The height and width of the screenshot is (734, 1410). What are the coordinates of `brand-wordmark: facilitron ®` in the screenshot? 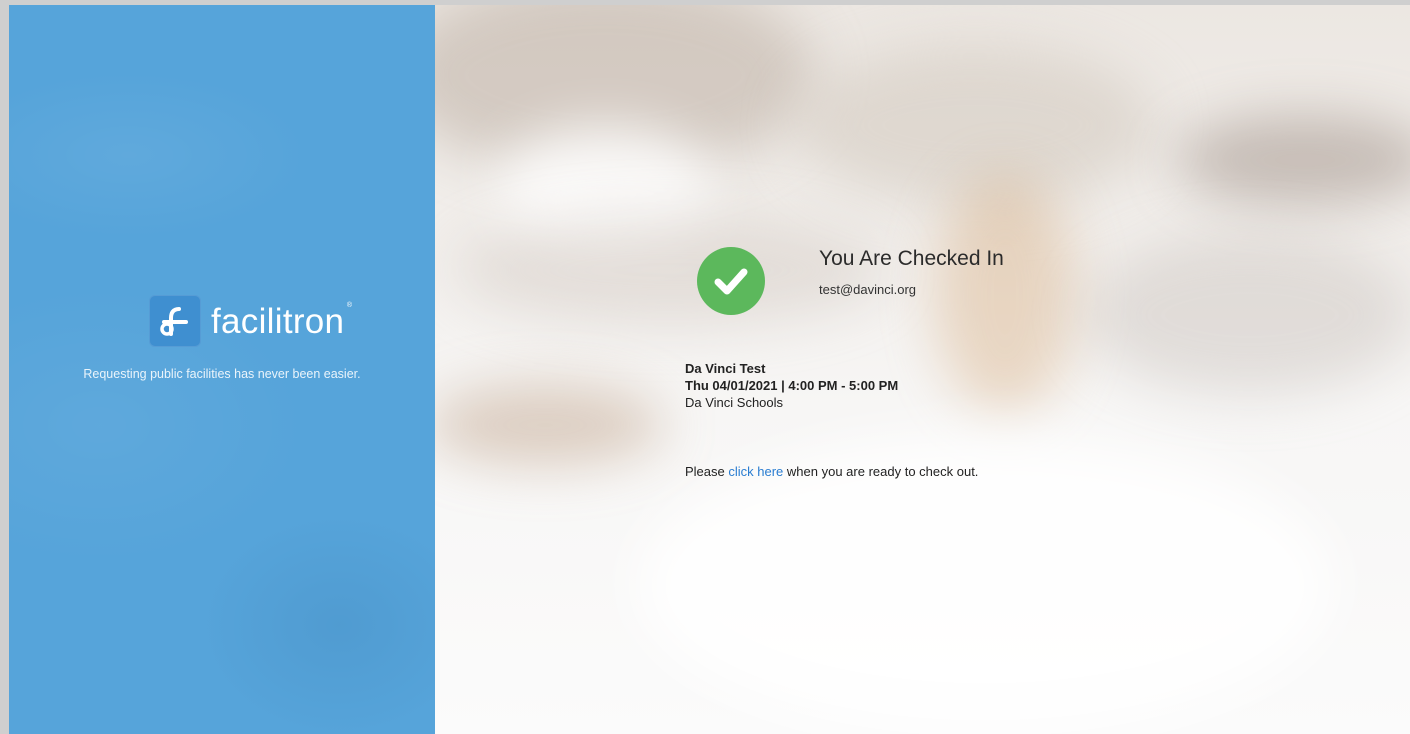 It's located at (281, 321).